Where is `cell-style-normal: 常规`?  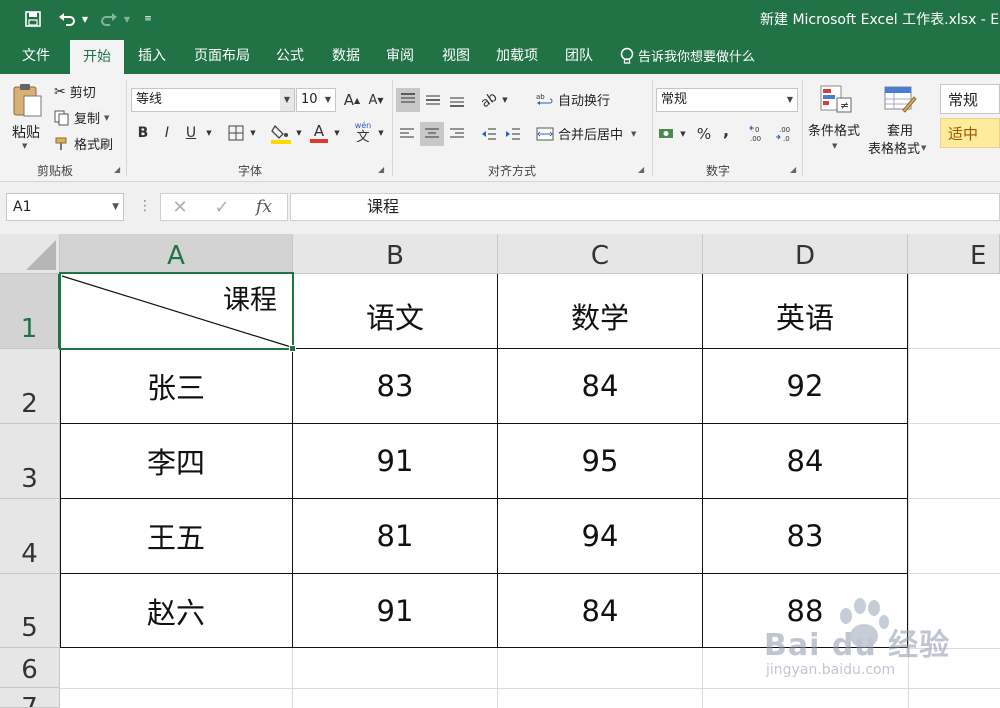 cell-style-normal: 常规 is located at coordinates (970, 99).